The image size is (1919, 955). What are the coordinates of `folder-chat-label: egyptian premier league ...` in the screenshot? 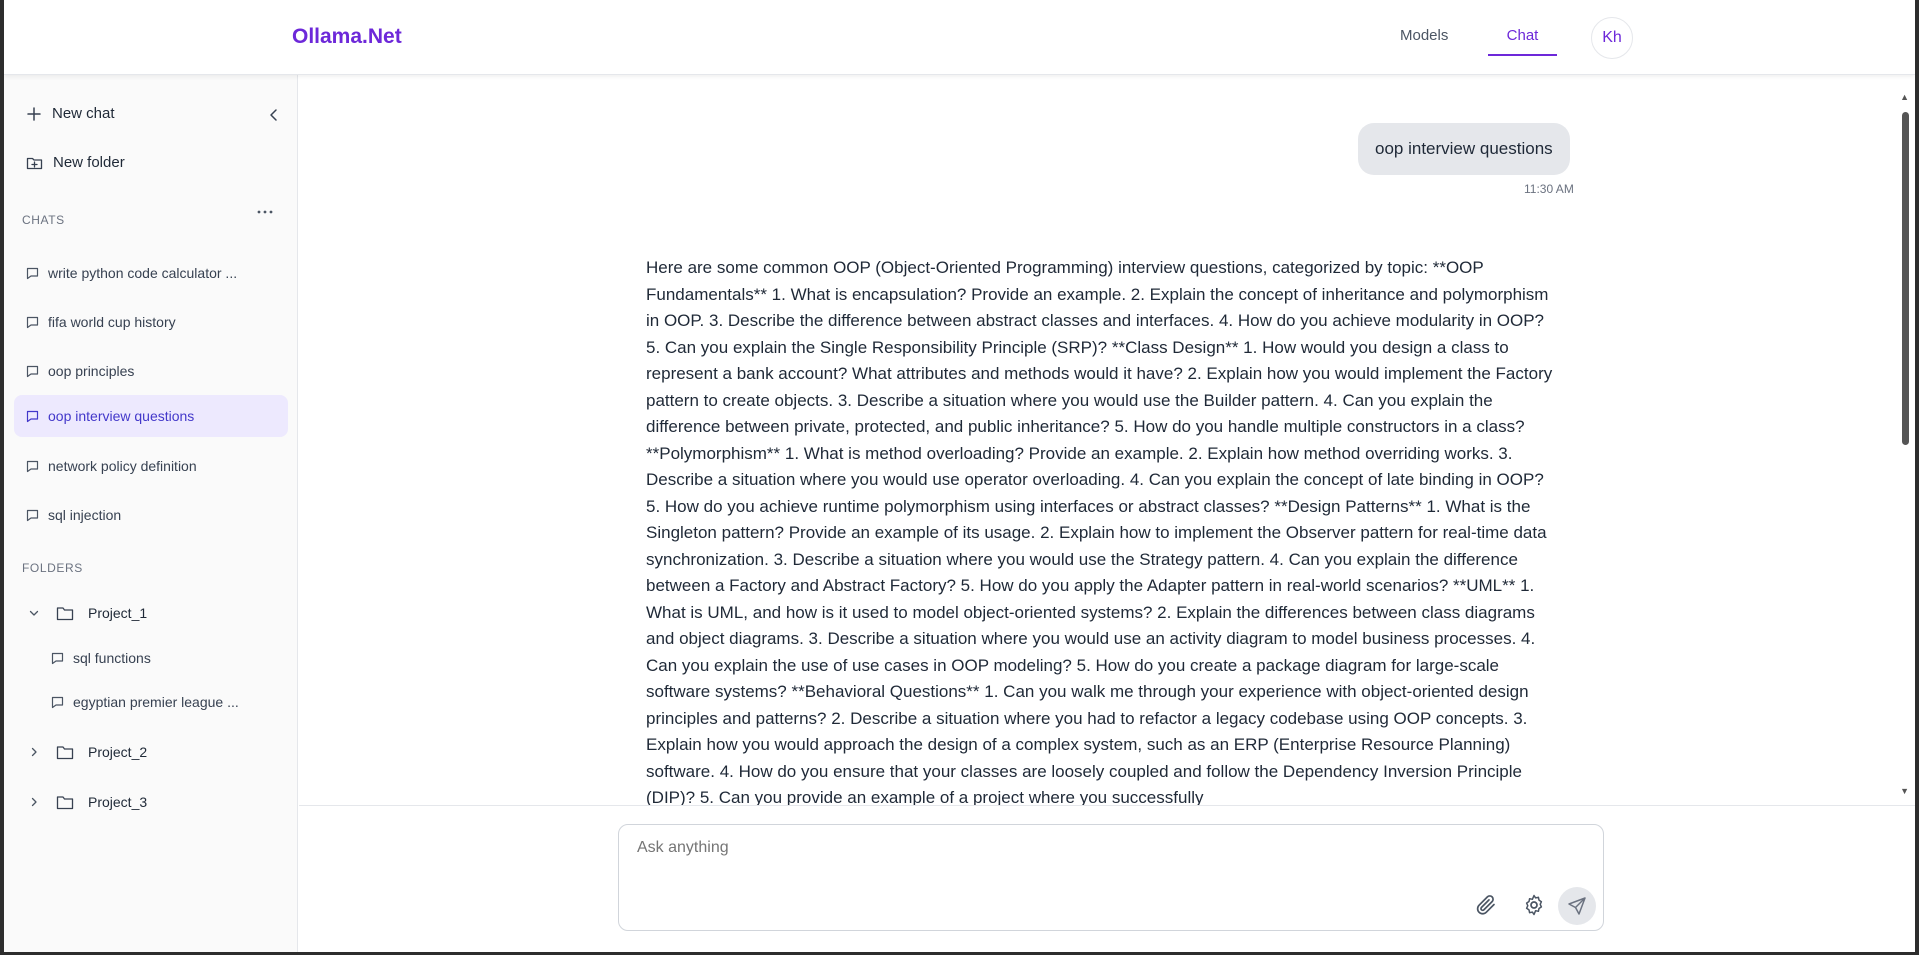 It's located at (156, 702).